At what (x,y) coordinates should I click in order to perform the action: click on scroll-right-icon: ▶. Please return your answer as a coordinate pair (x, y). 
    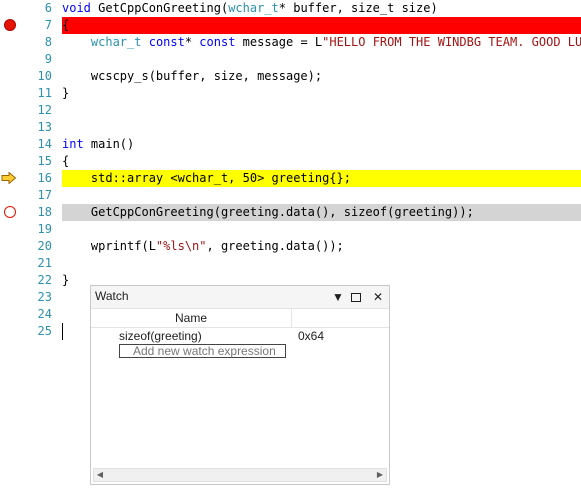
    Looking at the image, I should click on (380, 475).